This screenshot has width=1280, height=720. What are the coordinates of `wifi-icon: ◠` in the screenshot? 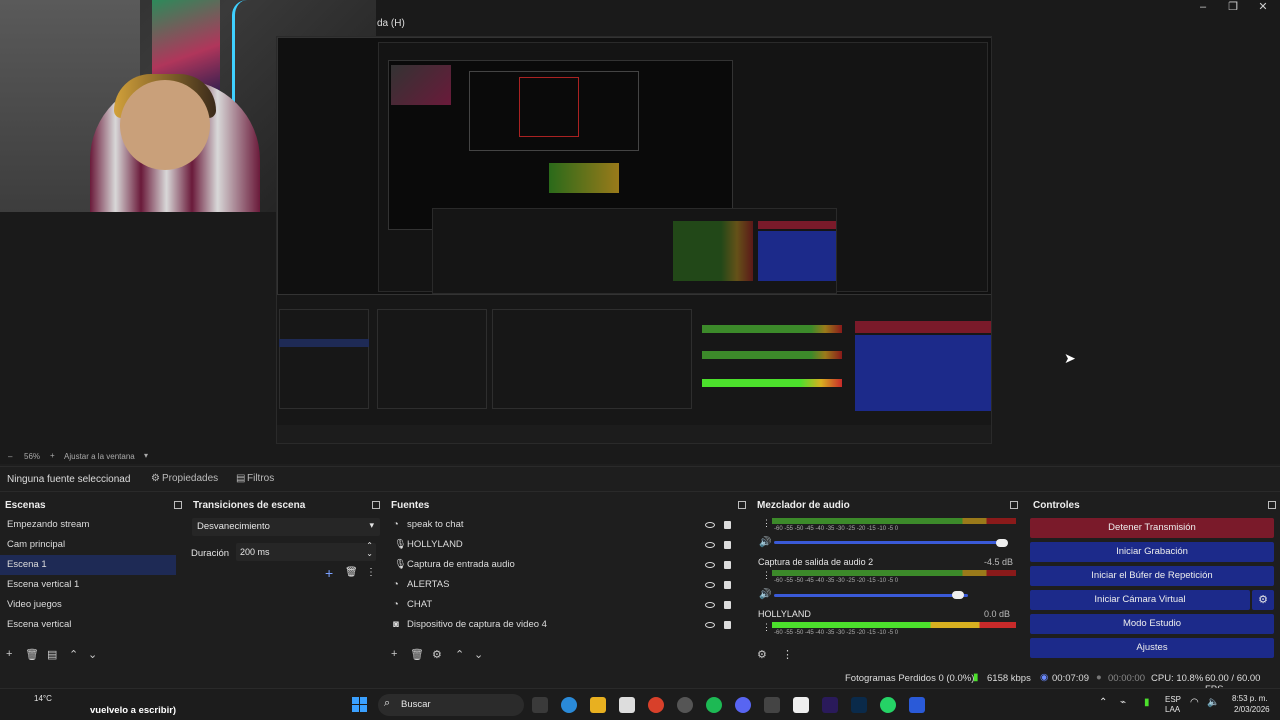 It's located at (1194, 702).